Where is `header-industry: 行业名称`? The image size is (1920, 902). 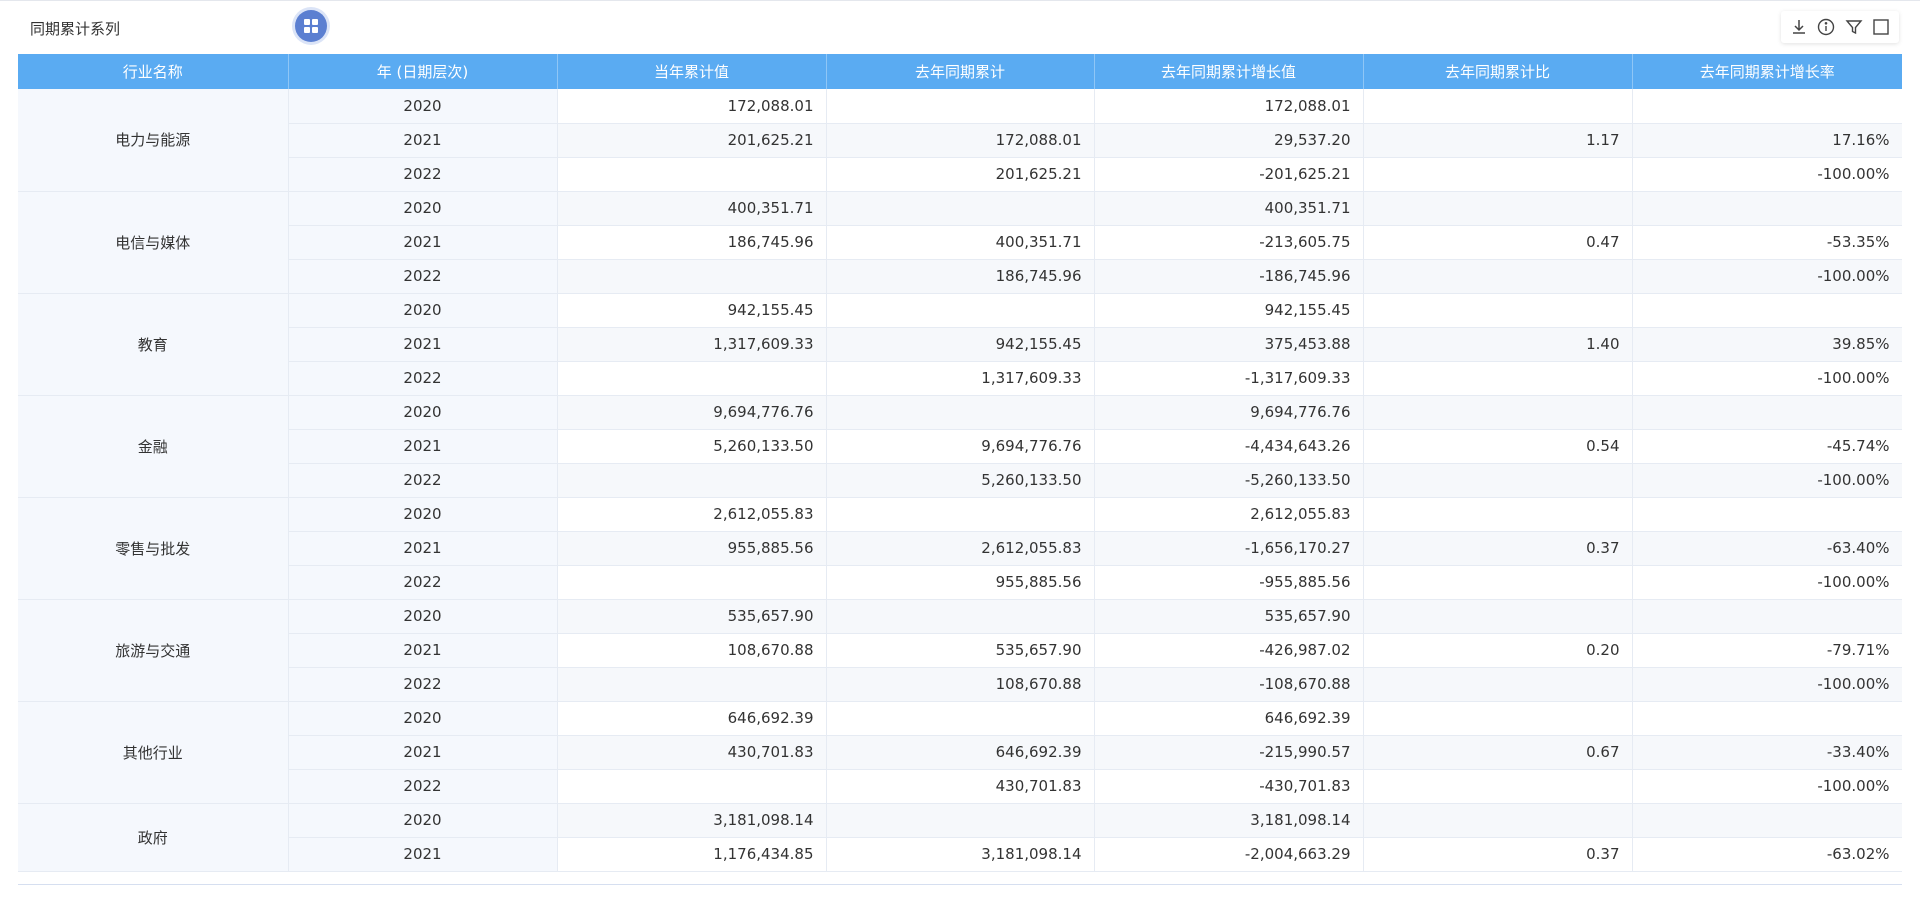 header-industry: 行业名称 is located at coordinates (153, 71).